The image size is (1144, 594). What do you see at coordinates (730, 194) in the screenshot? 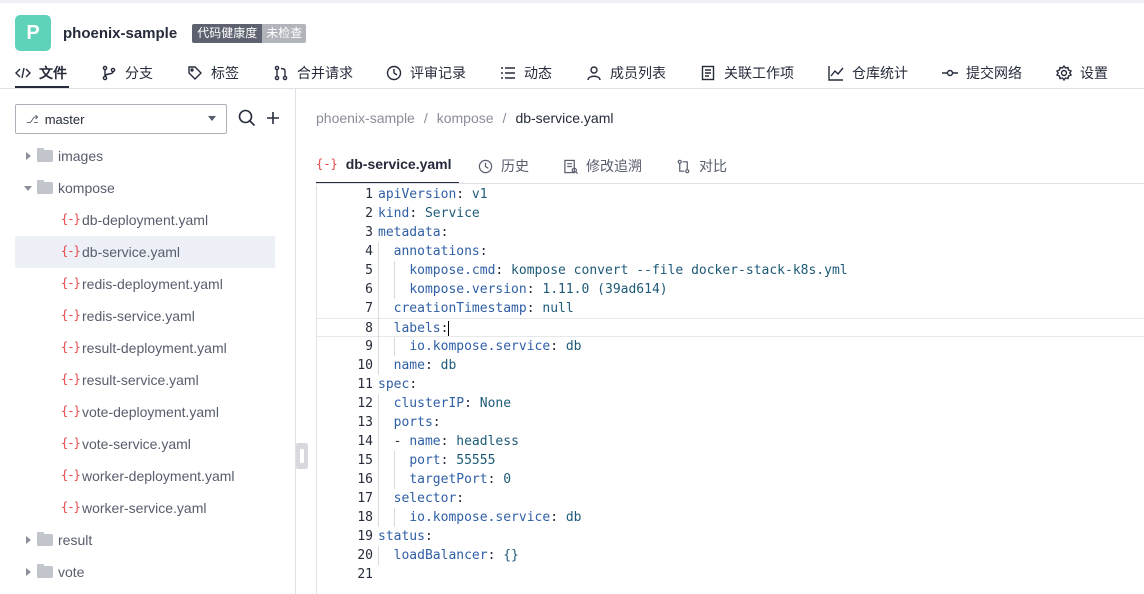
I see `code-line: 1 apiVersion: v1` at bounding box center [730, 194].